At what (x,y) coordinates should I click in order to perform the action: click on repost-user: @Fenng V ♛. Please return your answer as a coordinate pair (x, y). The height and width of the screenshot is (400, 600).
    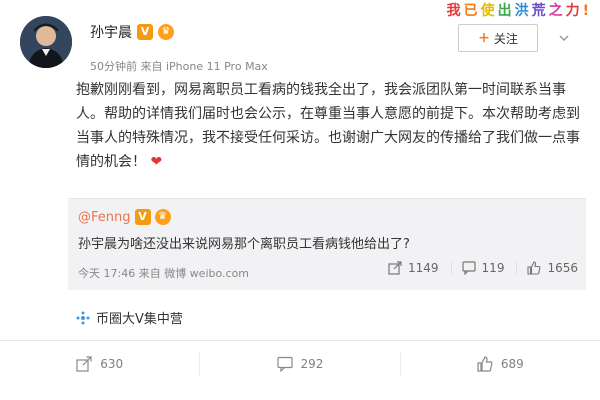
    Looking at the image, I should click on (124, 217).